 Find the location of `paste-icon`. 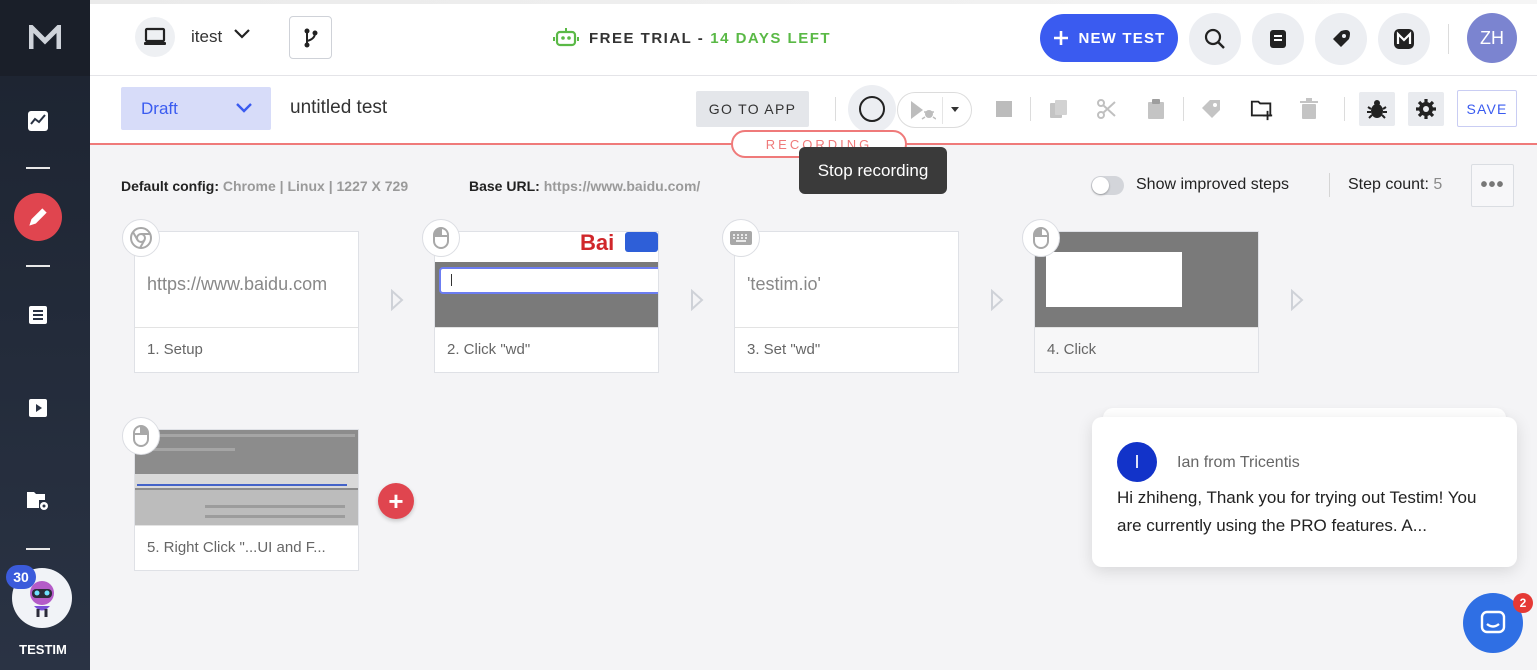

paste-icon is located at coordinates (1156, 109).